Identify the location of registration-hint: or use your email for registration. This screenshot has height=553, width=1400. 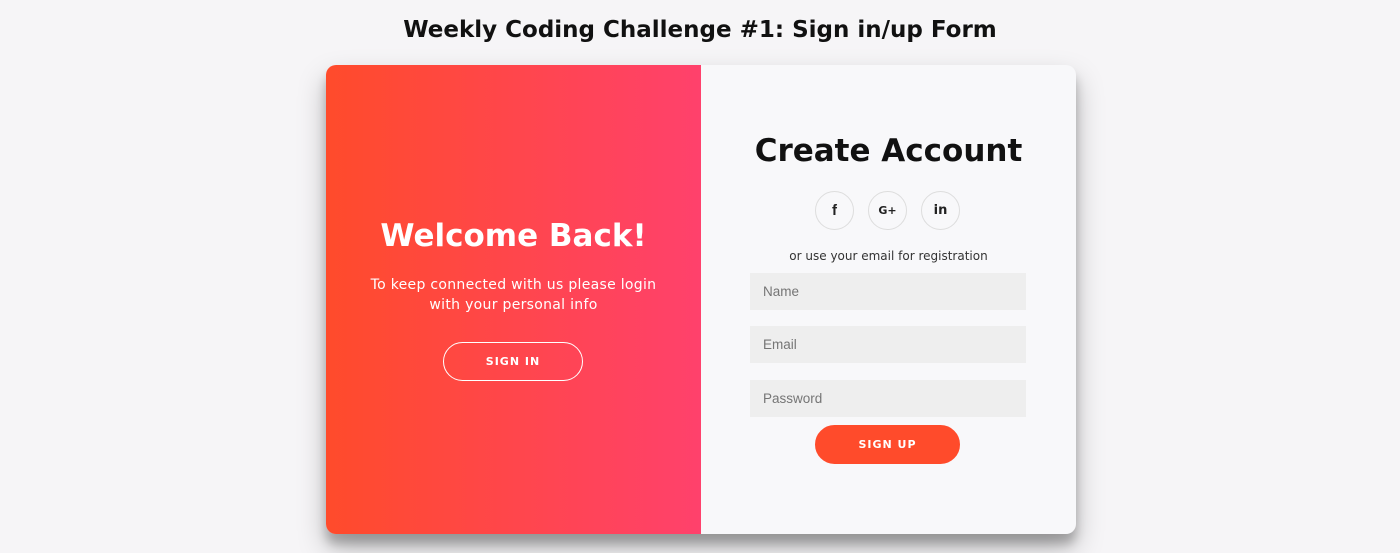
(888, 256).